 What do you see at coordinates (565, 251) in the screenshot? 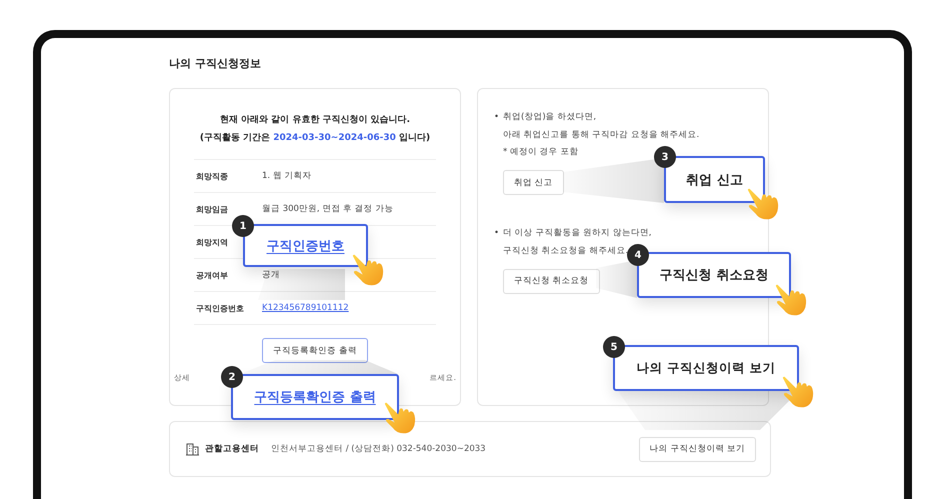
I see `instruction-text: 구직신청 취소요청을 해주세요.` at bounding box center [565, 251].